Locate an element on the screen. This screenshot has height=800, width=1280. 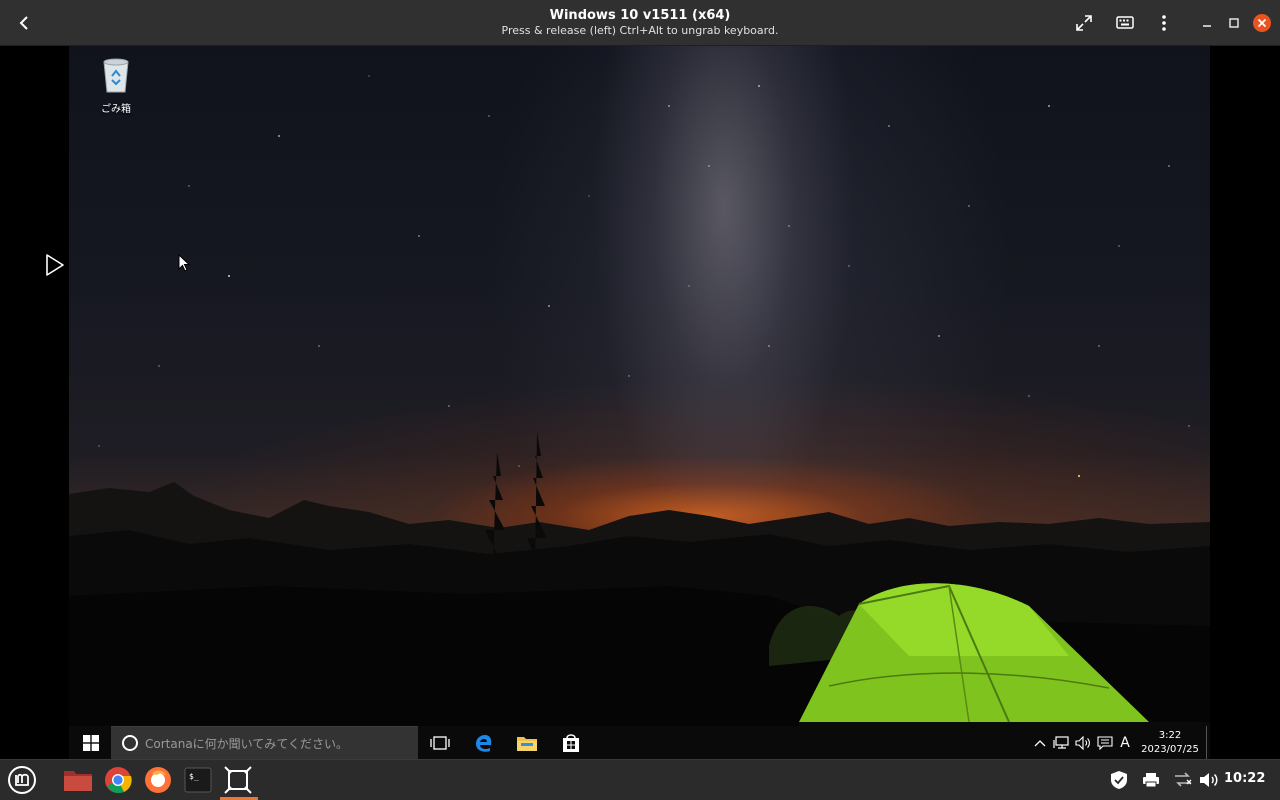
clock-date: 2023/07/25 is located at coordinates (1170, 749).